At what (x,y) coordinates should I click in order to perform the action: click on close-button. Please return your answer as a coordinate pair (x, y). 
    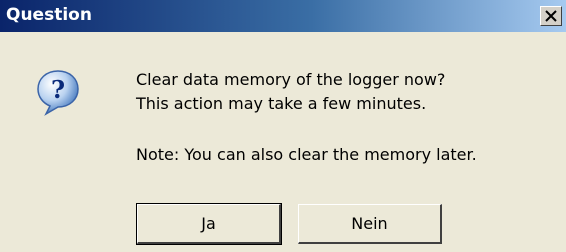
    Looking at the image, I should click on (551, 16).